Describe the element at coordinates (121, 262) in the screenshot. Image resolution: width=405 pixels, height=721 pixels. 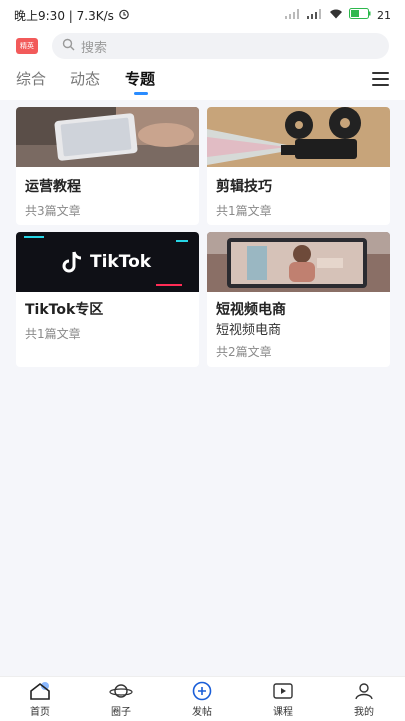
I see `tiktok-logo-text: TikTok` at that location.